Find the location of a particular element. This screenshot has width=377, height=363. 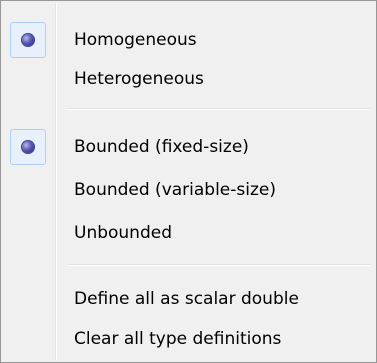

menu-item-label: Heterogeneous is located at coordinates (139, 79).